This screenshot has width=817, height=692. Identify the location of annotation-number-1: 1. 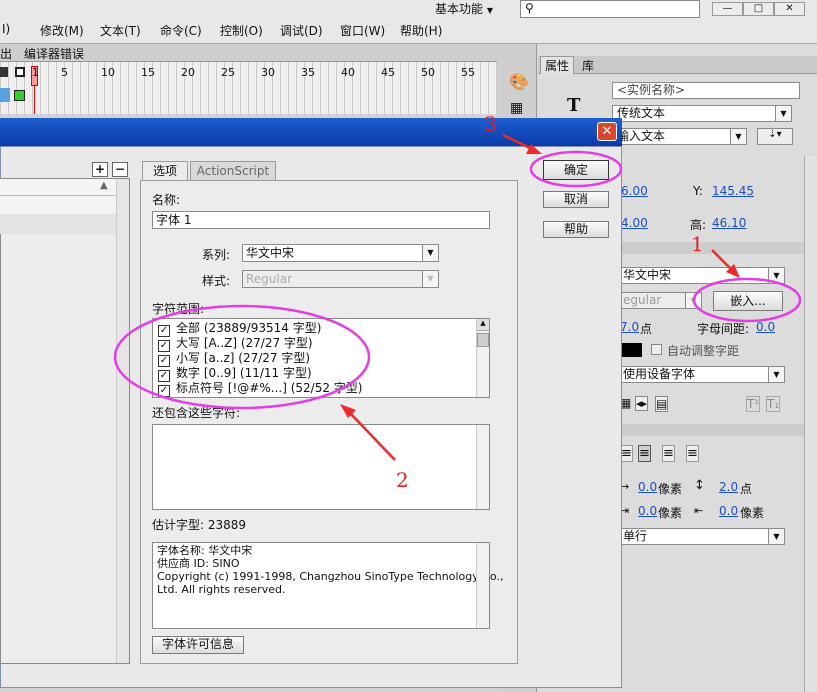
(697, 244).